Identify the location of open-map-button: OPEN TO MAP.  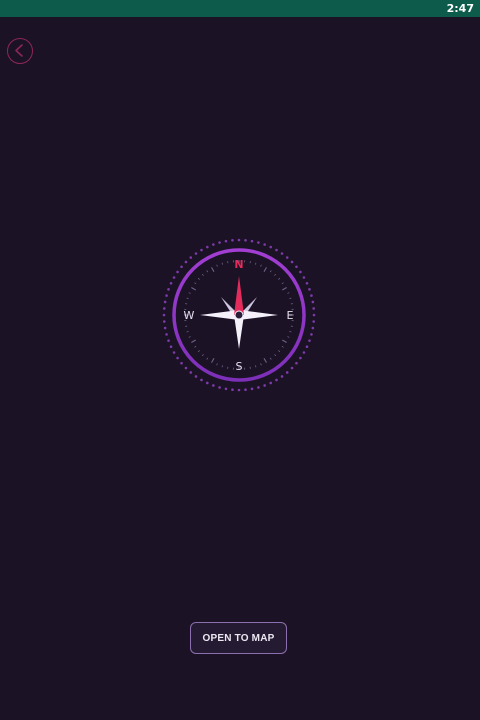
(238, 638).